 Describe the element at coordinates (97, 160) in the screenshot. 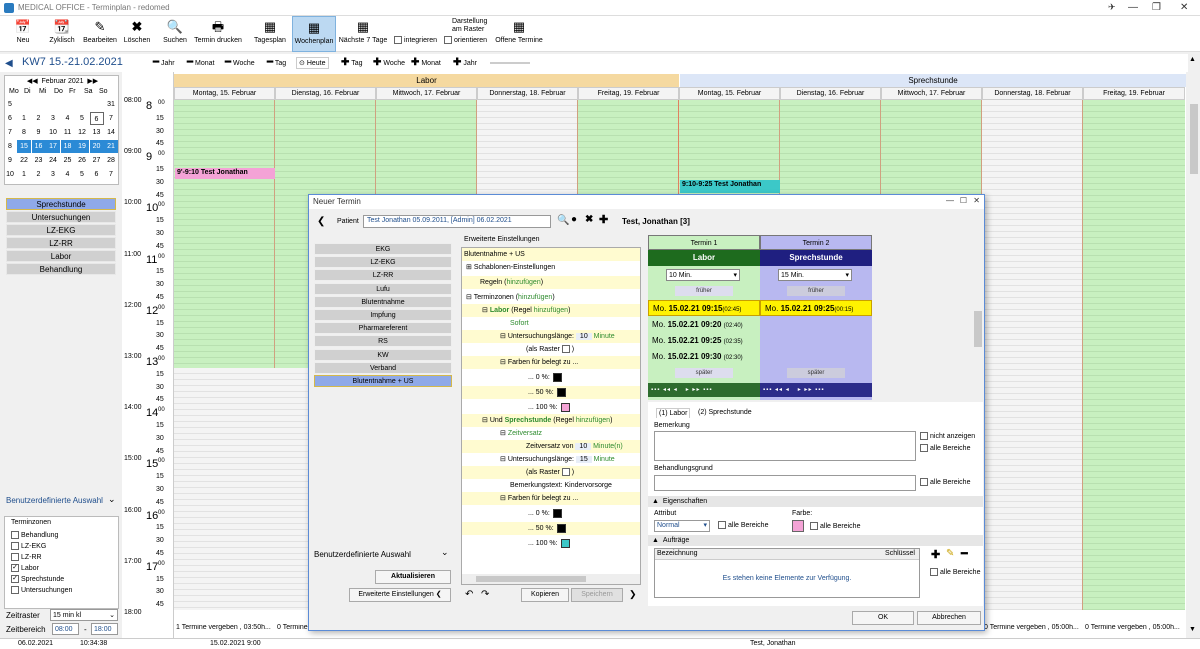

I see `calendar-day: 27` at that location.